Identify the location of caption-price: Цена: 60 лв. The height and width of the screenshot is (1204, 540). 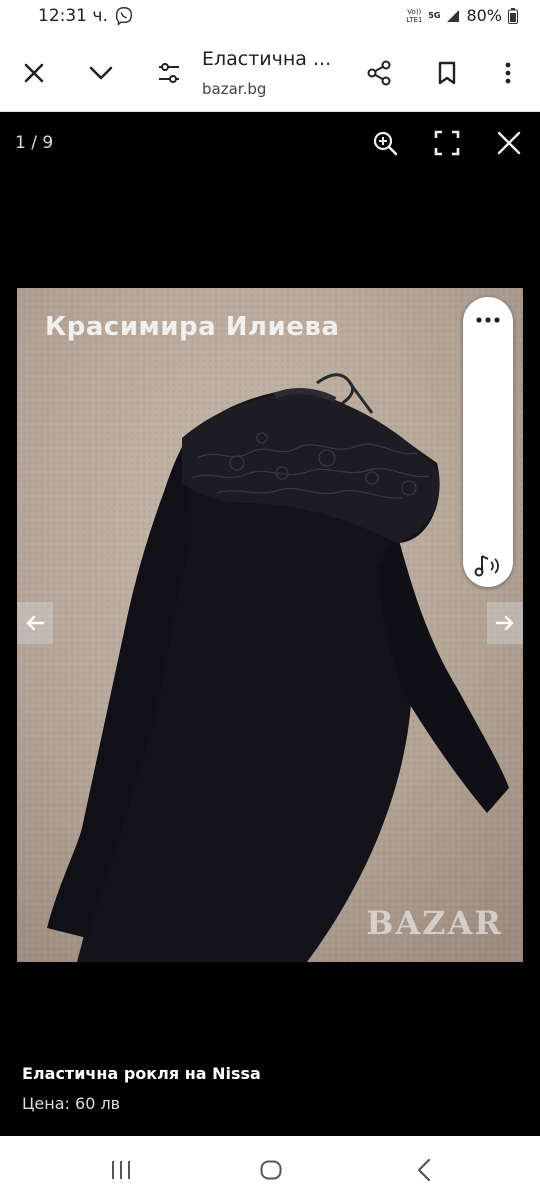
(71, 1103).